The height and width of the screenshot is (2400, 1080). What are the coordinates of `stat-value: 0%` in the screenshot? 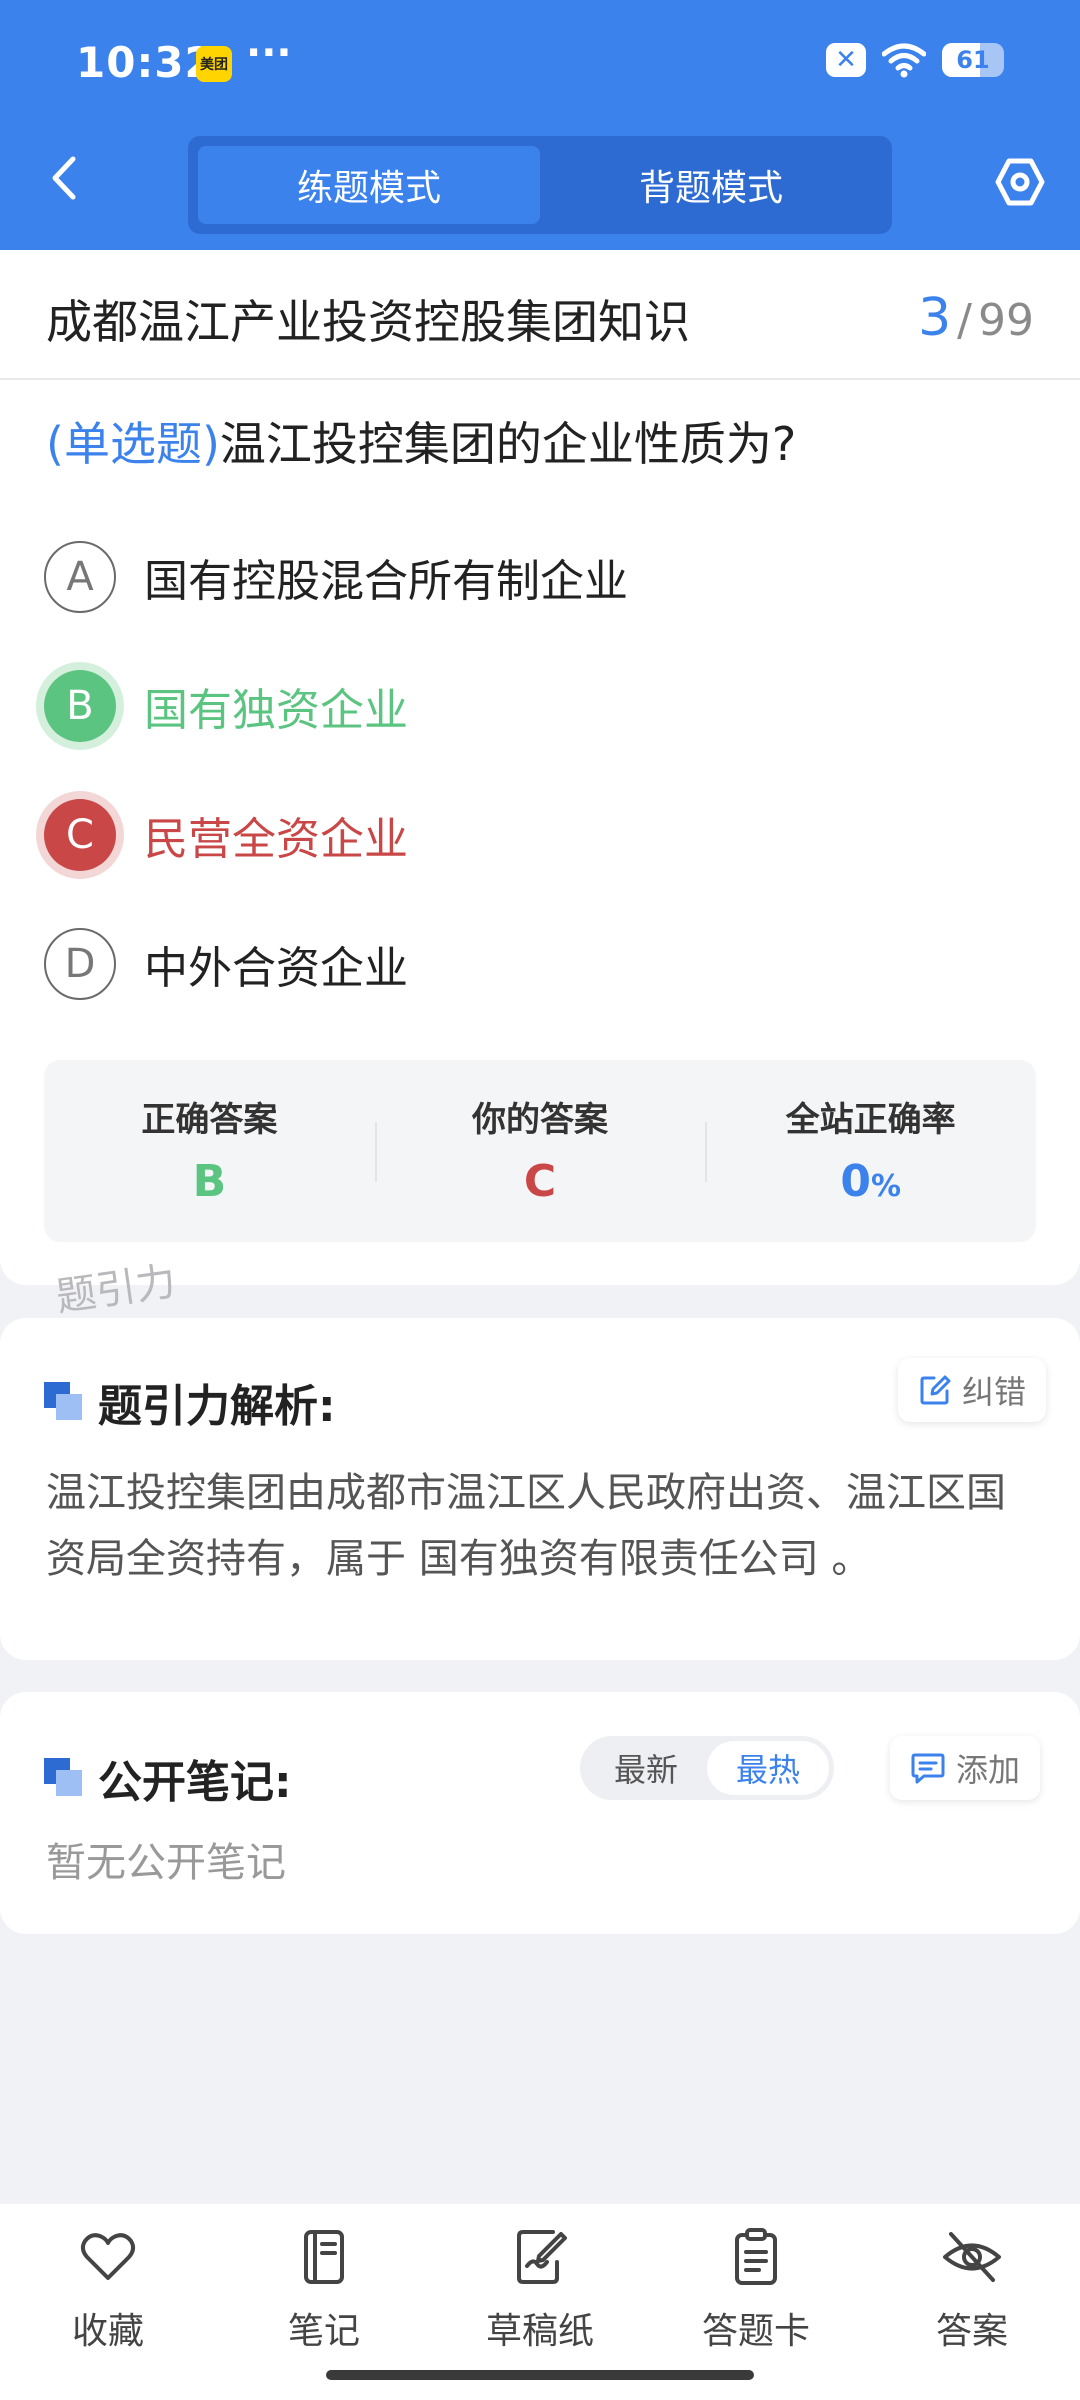 It's located at (870, 1181).